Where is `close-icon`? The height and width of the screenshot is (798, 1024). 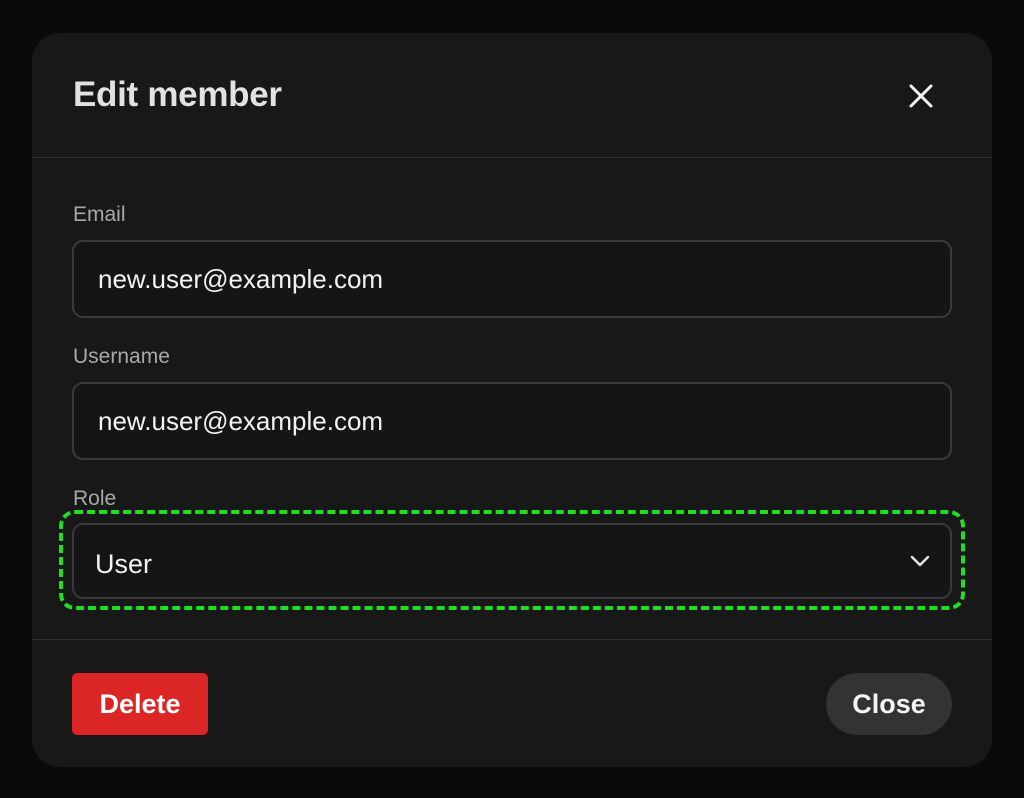
close-icon is located at coordinates (921, 96).